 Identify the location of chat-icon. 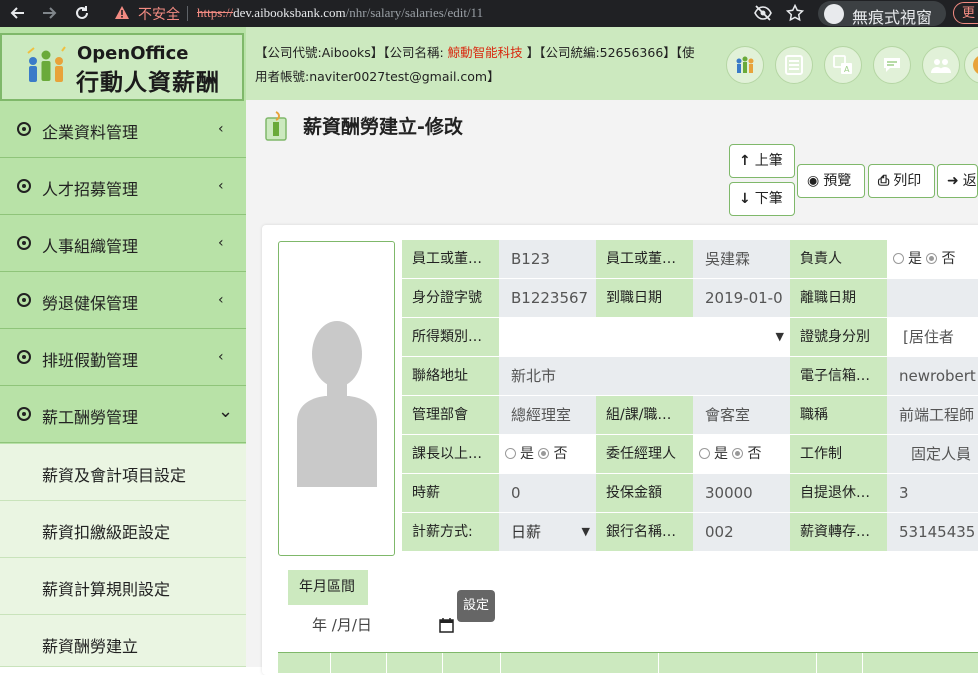
(892, 65).